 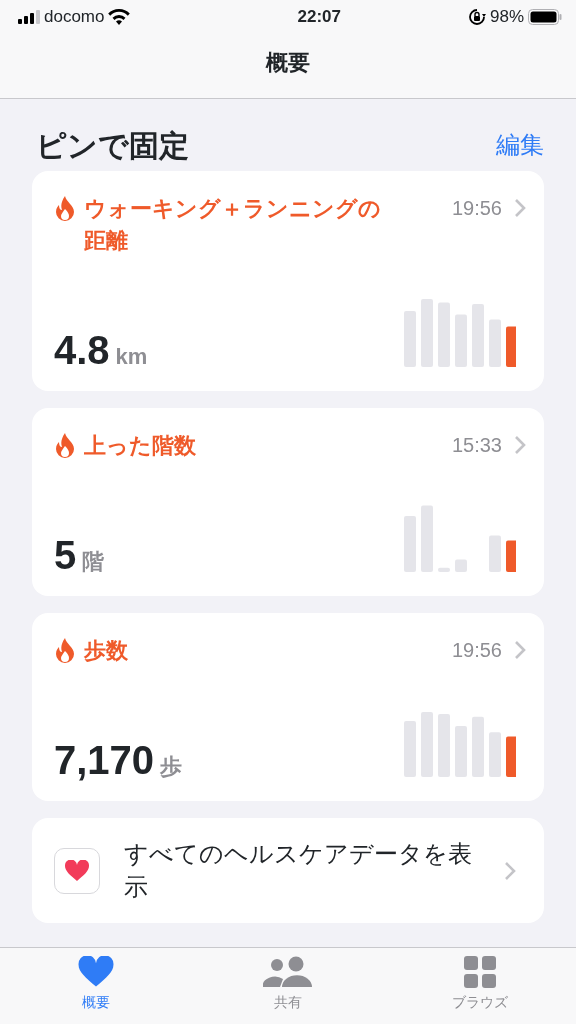 I want to click on edit-link: 編集, so click(x=520, y=145).